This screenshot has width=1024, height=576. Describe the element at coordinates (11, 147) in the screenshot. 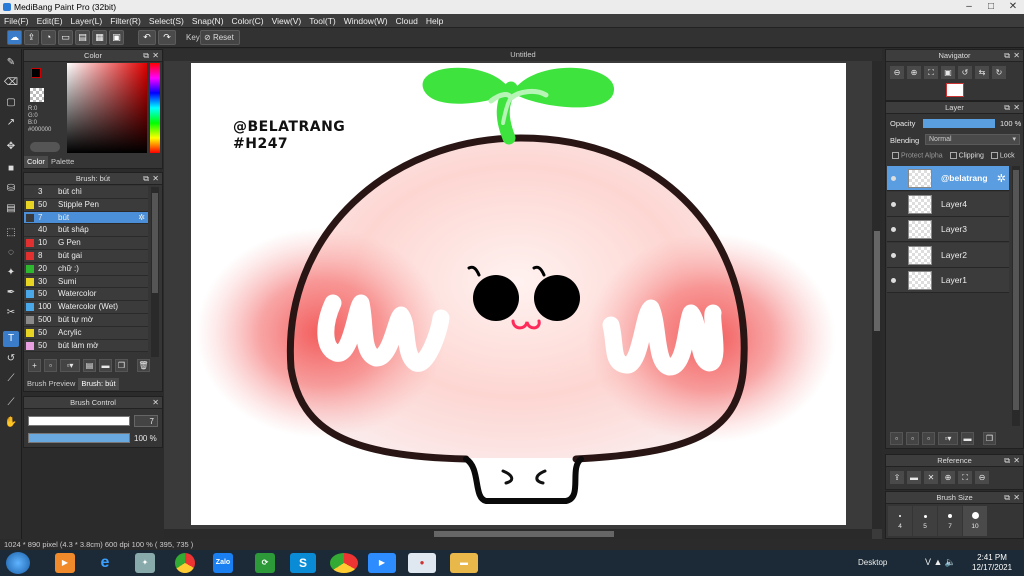

I see `move-tool-icon: ✥` at that location.